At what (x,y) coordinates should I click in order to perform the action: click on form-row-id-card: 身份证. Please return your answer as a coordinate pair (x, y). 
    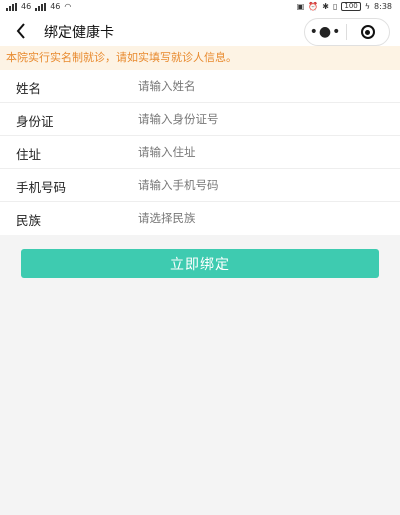
    Looking at the image, I should click on (200, 119).